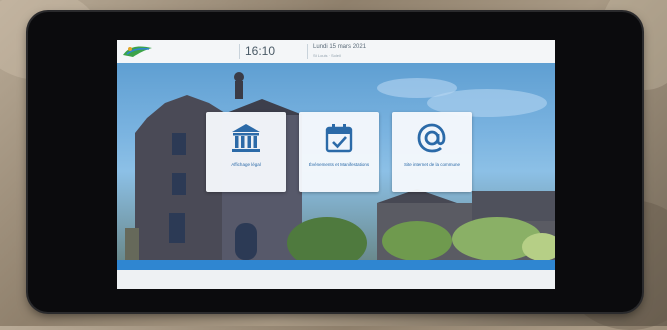 This screenshot has width=667, height=330. What do you see at coordinates (260, 51) in the screenshot?
I see `clock-time: 16:10` at bounding box center [260, 51].